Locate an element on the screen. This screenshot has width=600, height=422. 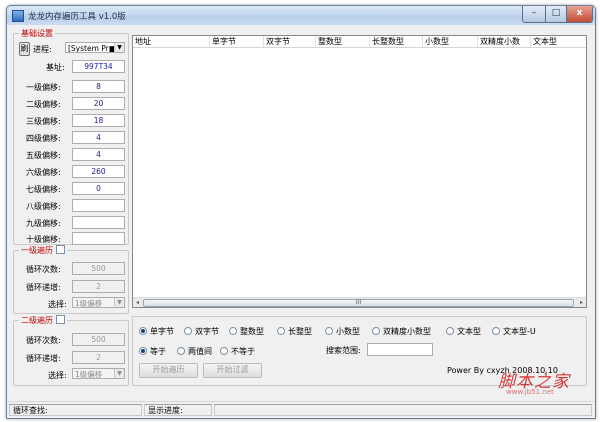
level1-legend: 一级遍历 is located at coordinates (43, 250).